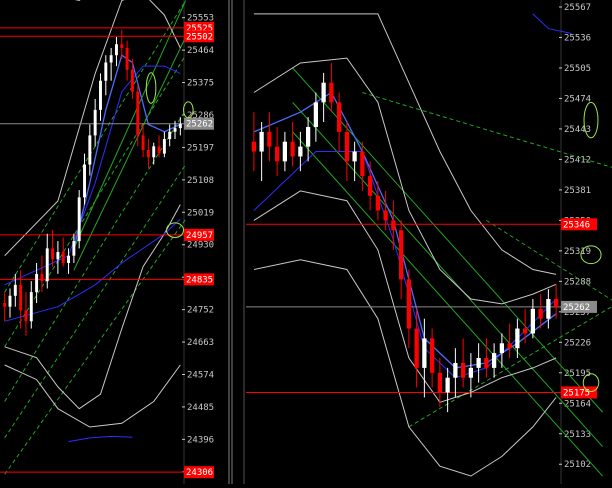 This screenshot has width=612, height=488. I want to click on left-level-label: 24306, so click(199, 473).